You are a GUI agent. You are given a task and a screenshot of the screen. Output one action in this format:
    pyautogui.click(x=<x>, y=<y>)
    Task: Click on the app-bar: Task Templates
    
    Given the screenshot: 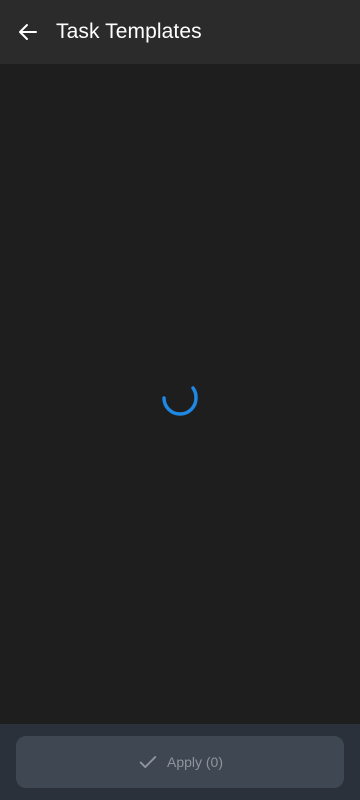 What is the action you would take?
    pyautogui.click(x=180, y=32)
    